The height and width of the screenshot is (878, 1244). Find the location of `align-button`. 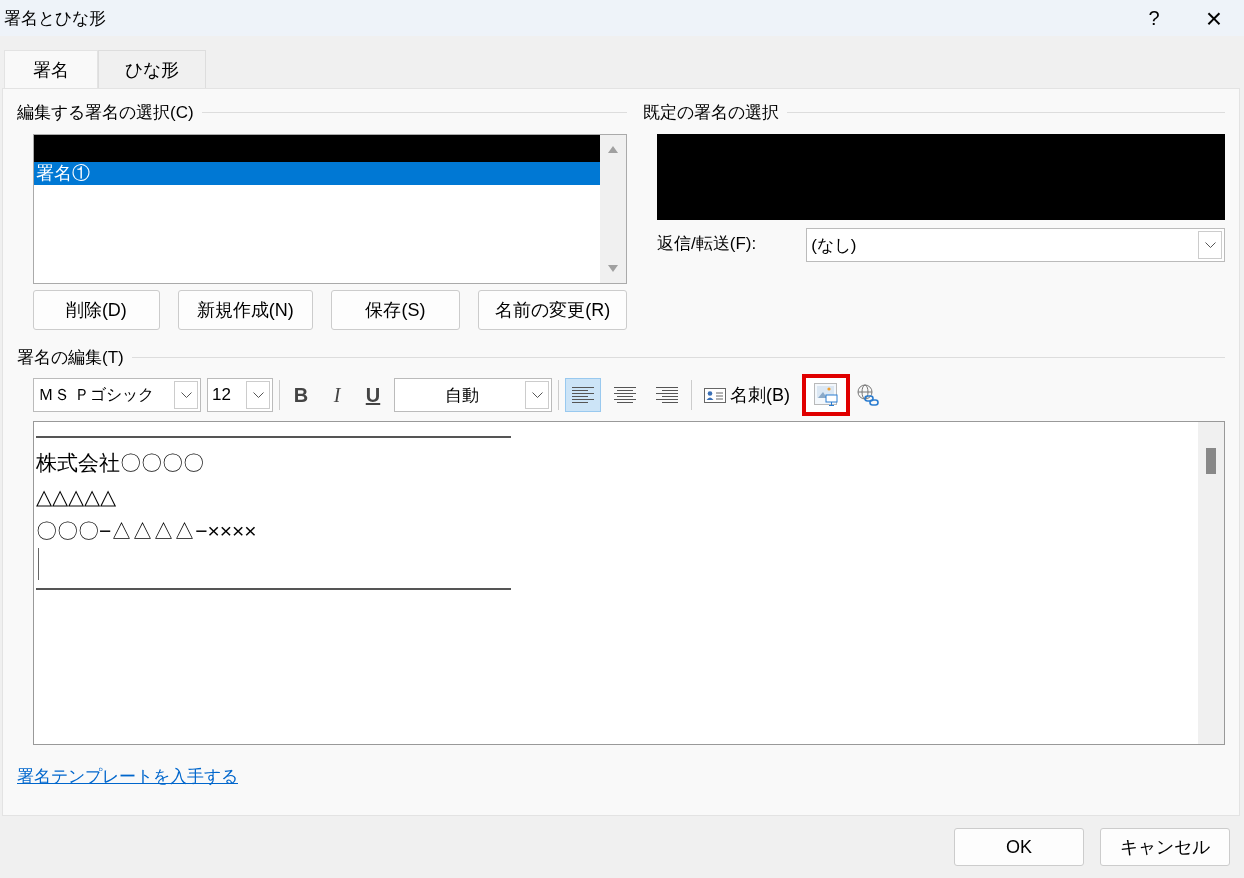

align-button is located at coordinates (583, 395).